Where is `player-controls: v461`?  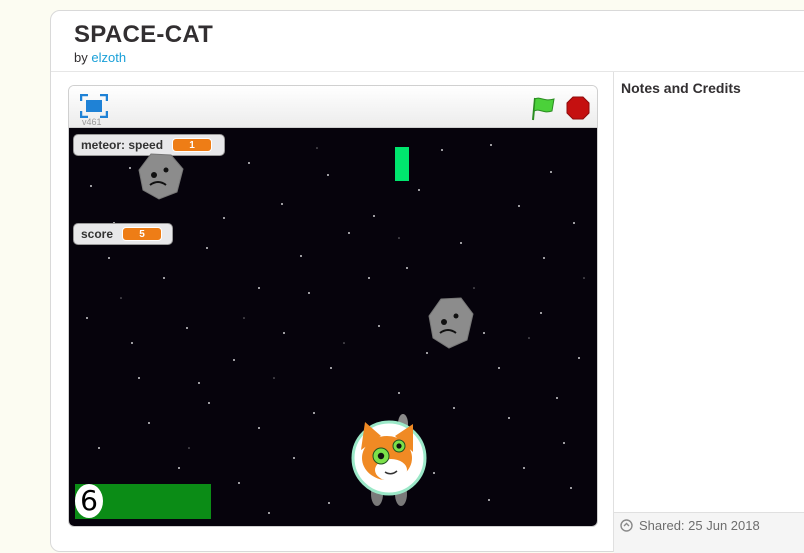 player-controls: v461 is located at coordinates (333, 107).